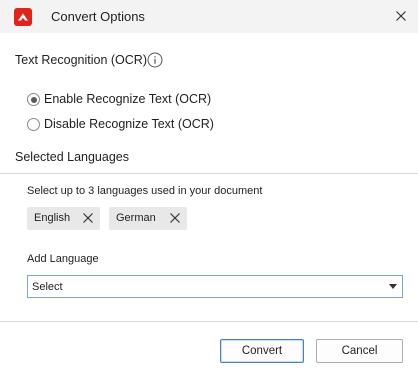 The image size is (418, 376). What do you see at coordinates (23, 17) in the screenshot?
I see `app-logo-icon` at bounding box center [23, 17].